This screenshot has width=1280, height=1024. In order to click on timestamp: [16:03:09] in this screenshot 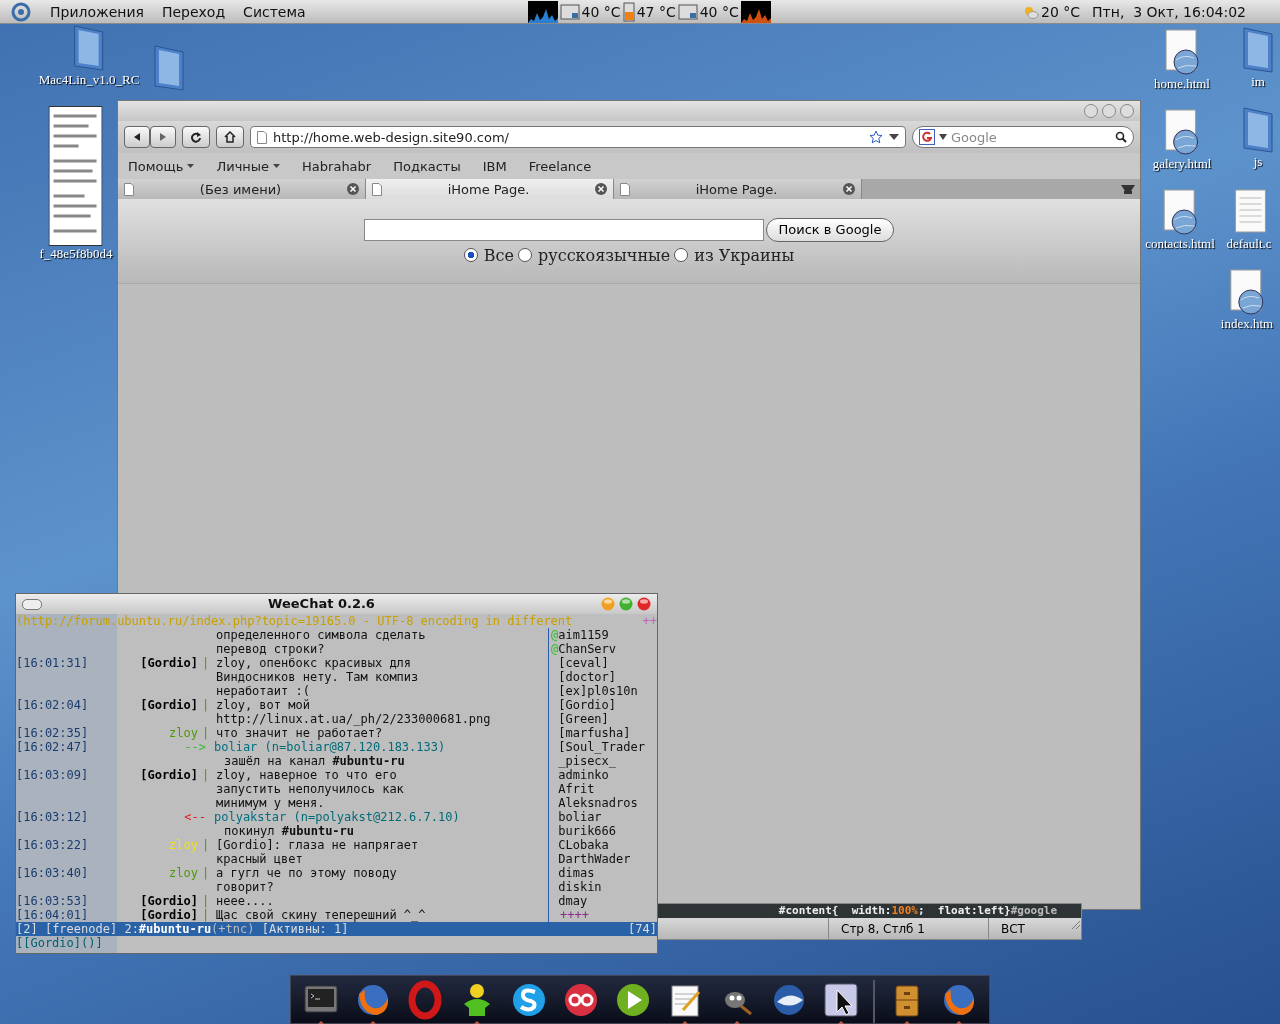, I will do `click(53, 775)`.